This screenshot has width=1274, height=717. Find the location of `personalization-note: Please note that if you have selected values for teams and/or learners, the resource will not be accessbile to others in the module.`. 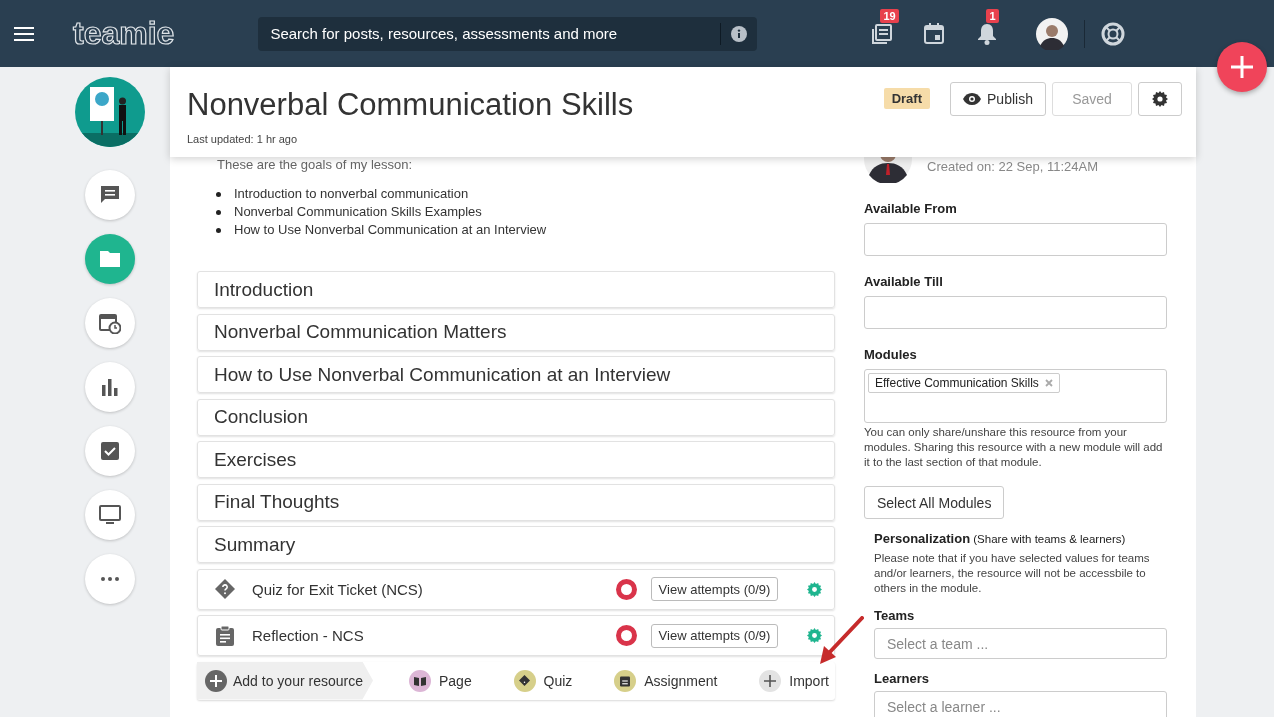

personalization-note: Please note that if you have selected values for teams and/or learners, the resource will not be accessbile to others in the module. is located at coordinates (1012, 573).